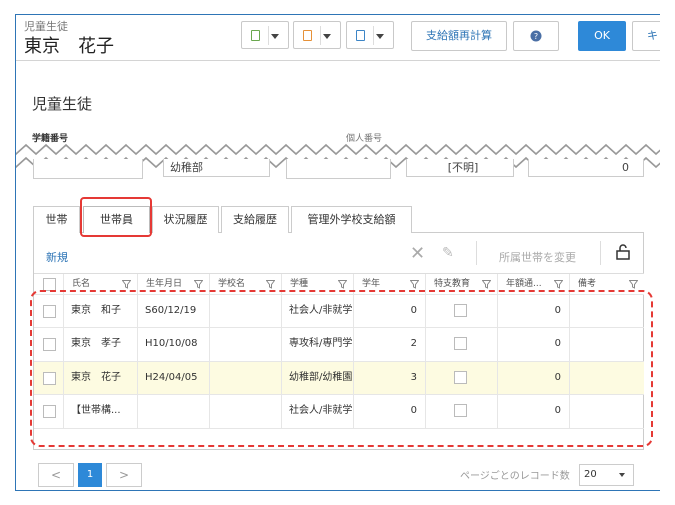  Describe the element at coordinates (338, 169) in the screenshot. I see `personal-number-input` at that location.